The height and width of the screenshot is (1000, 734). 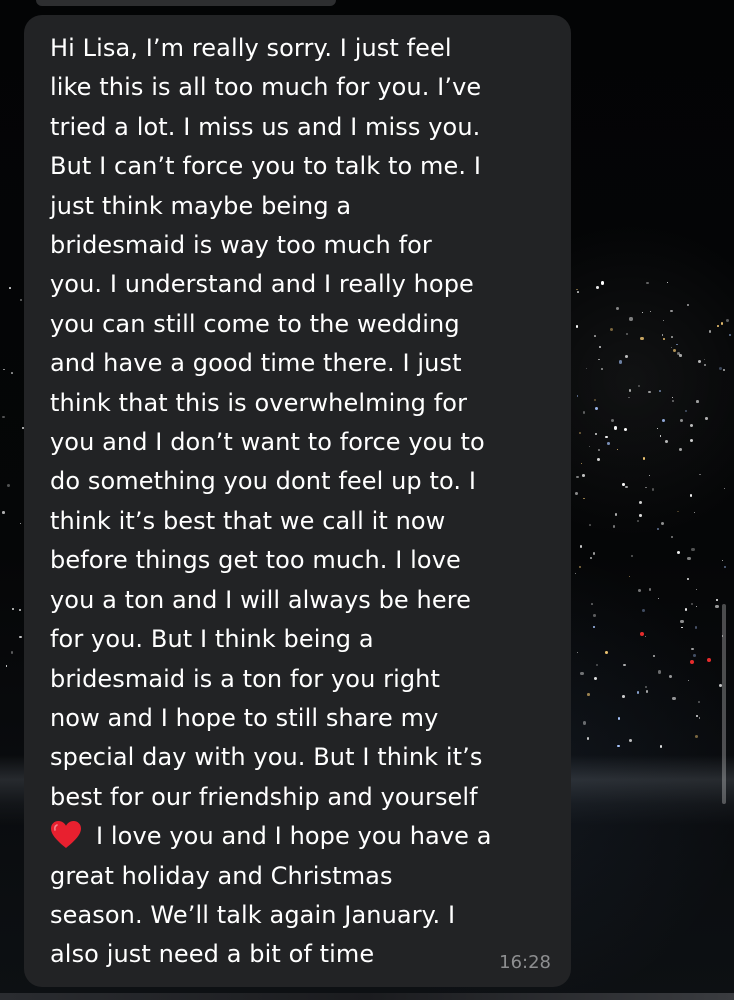 What do you see at coordinates (241, 245) in the screenshot?
I see `message-line: bridesmaid is way too much for` at bounding box center [241, 245].